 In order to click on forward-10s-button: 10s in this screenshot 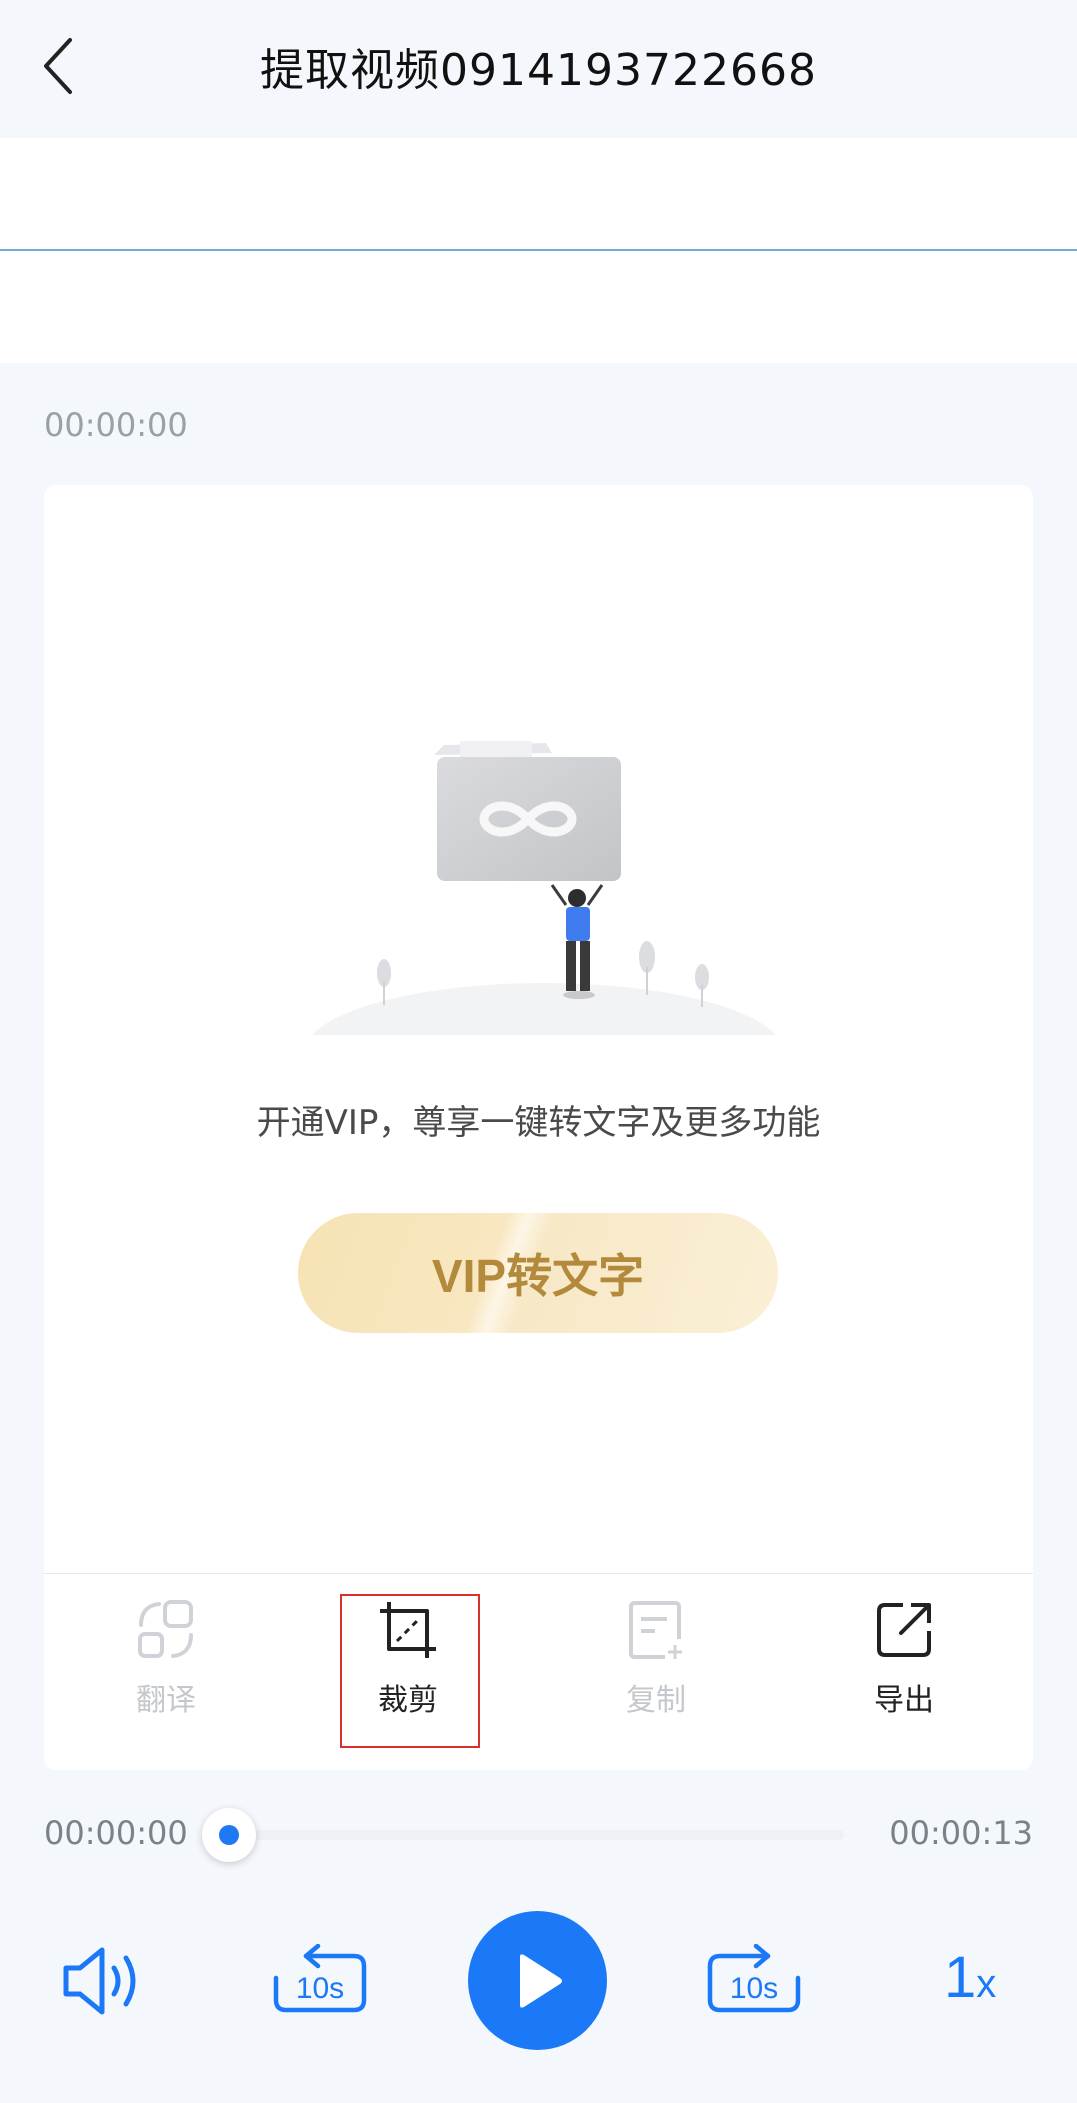, I will do `click(754, 1980)`.